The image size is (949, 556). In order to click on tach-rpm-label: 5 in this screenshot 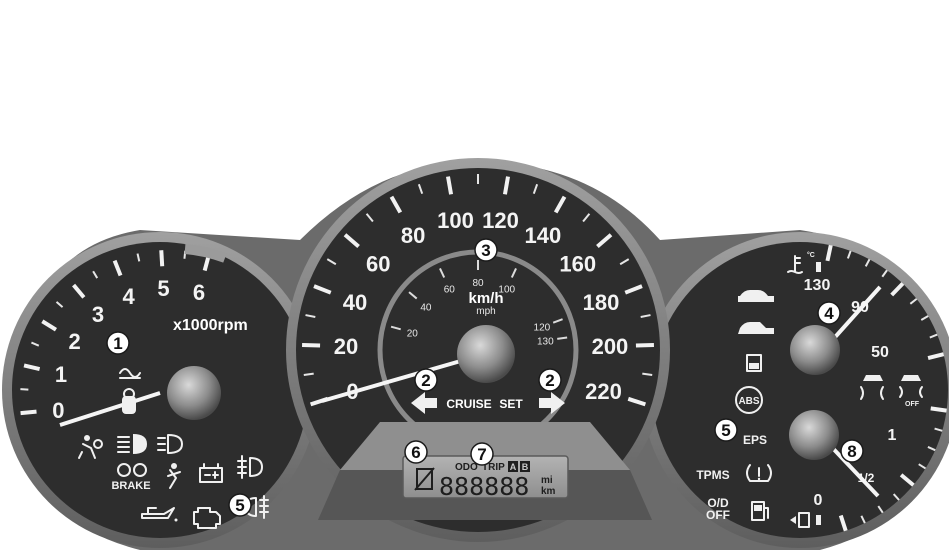, I will do `click(163, 288)`.